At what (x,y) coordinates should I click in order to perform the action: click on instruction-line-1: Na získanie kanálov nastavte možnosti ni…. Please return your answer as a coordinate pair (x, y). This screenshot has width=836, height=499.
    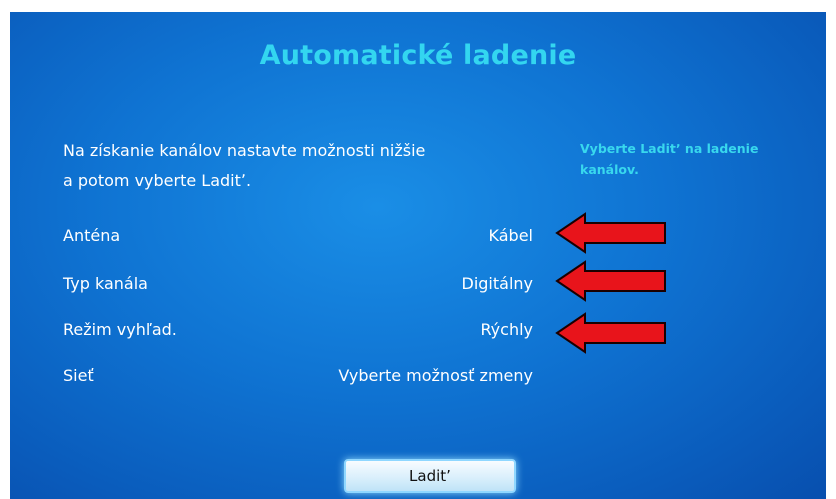
    Looking at the image, I should click on (244, 150).